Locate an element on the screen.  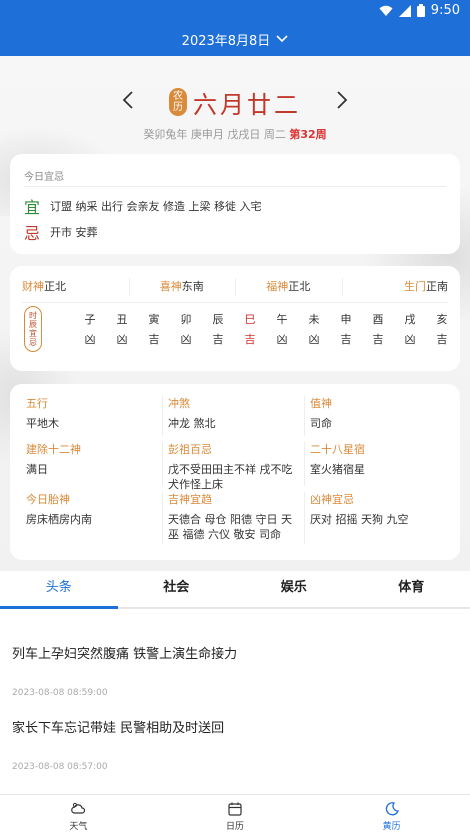
signal-icon is located at coordinates (404, 10).